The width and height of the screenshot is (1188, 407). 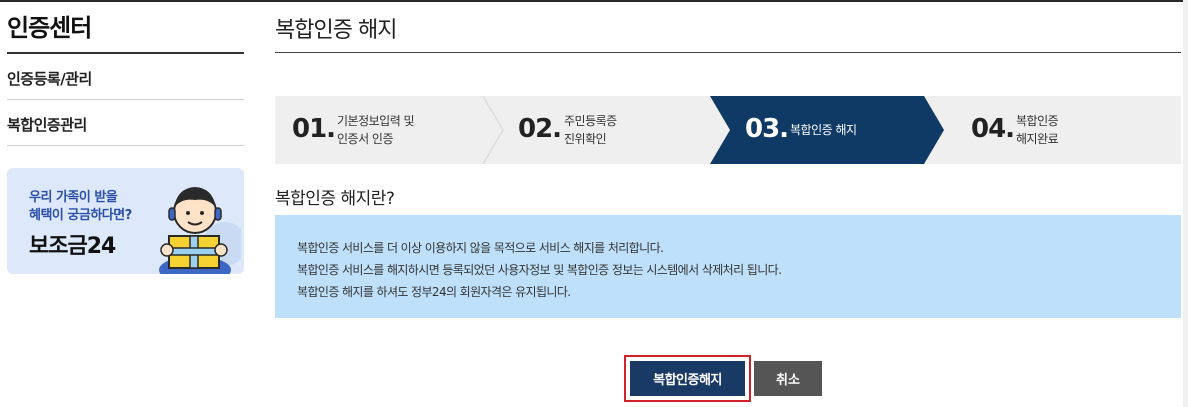 I want to click on step-label-line2: 인증서 인증, so click(x=365, y=139).